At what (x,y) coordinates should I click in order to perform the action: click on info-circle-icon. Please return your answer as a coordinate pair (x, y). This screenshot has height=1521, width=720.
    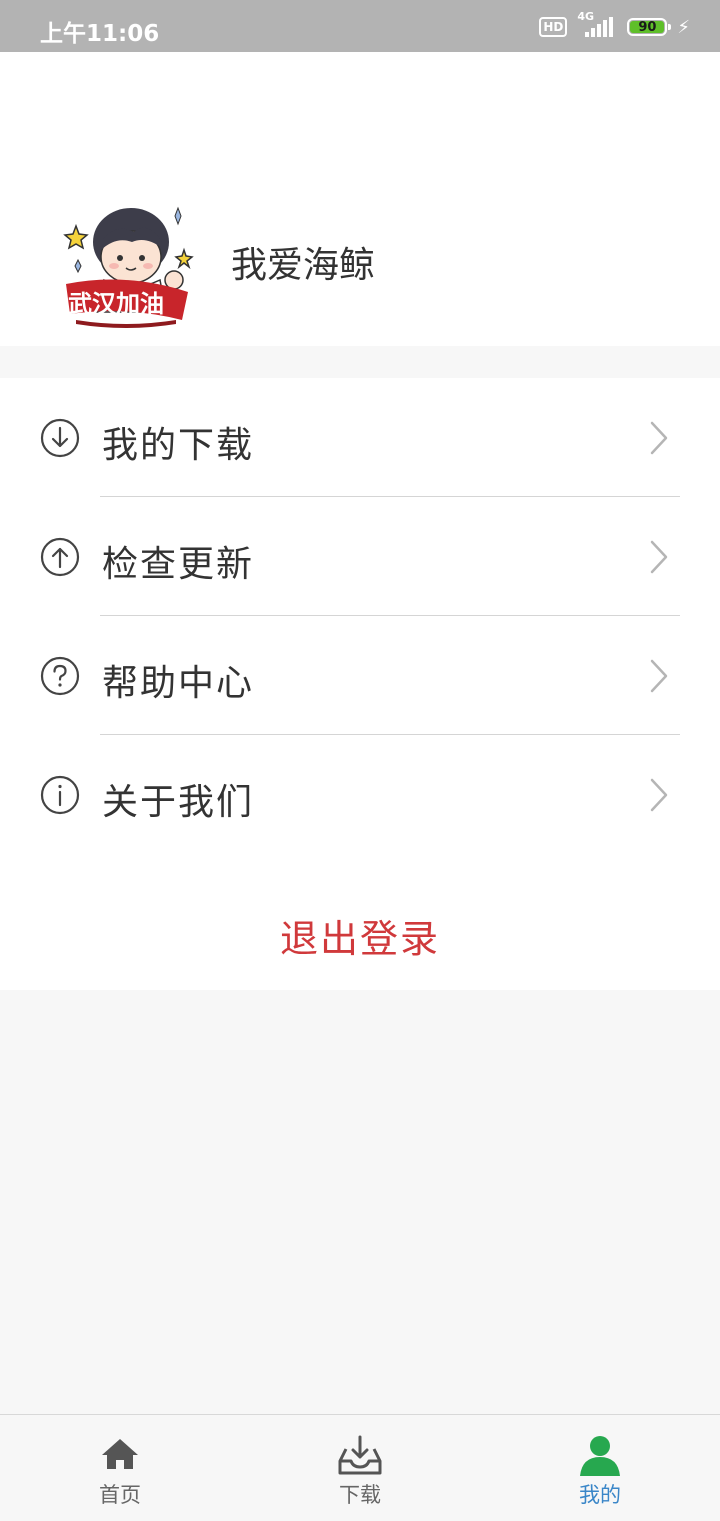
    Looking at the image, I should click on (60, 795).